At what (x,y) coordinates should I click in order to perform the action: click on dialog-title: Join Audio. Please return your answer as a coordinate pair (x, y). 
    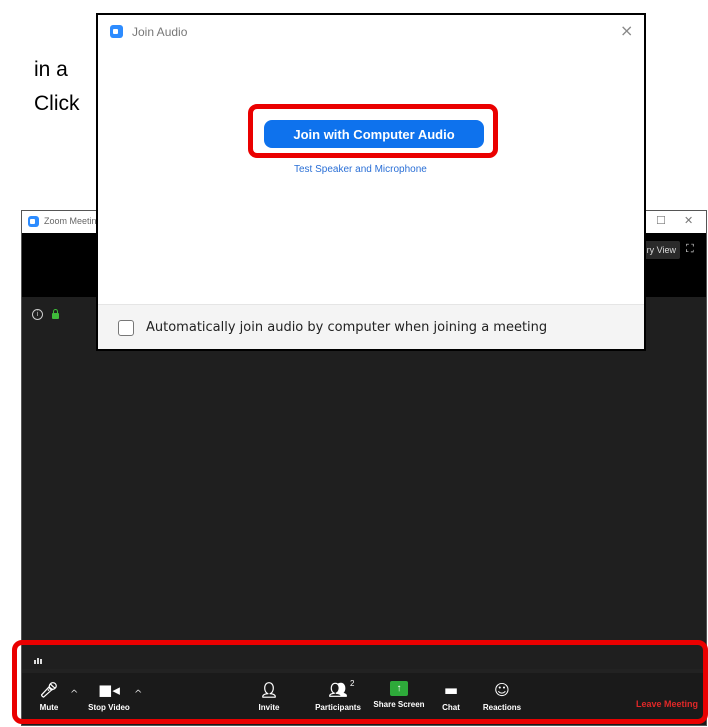
    Looking at the image, I should click on (160, 32).